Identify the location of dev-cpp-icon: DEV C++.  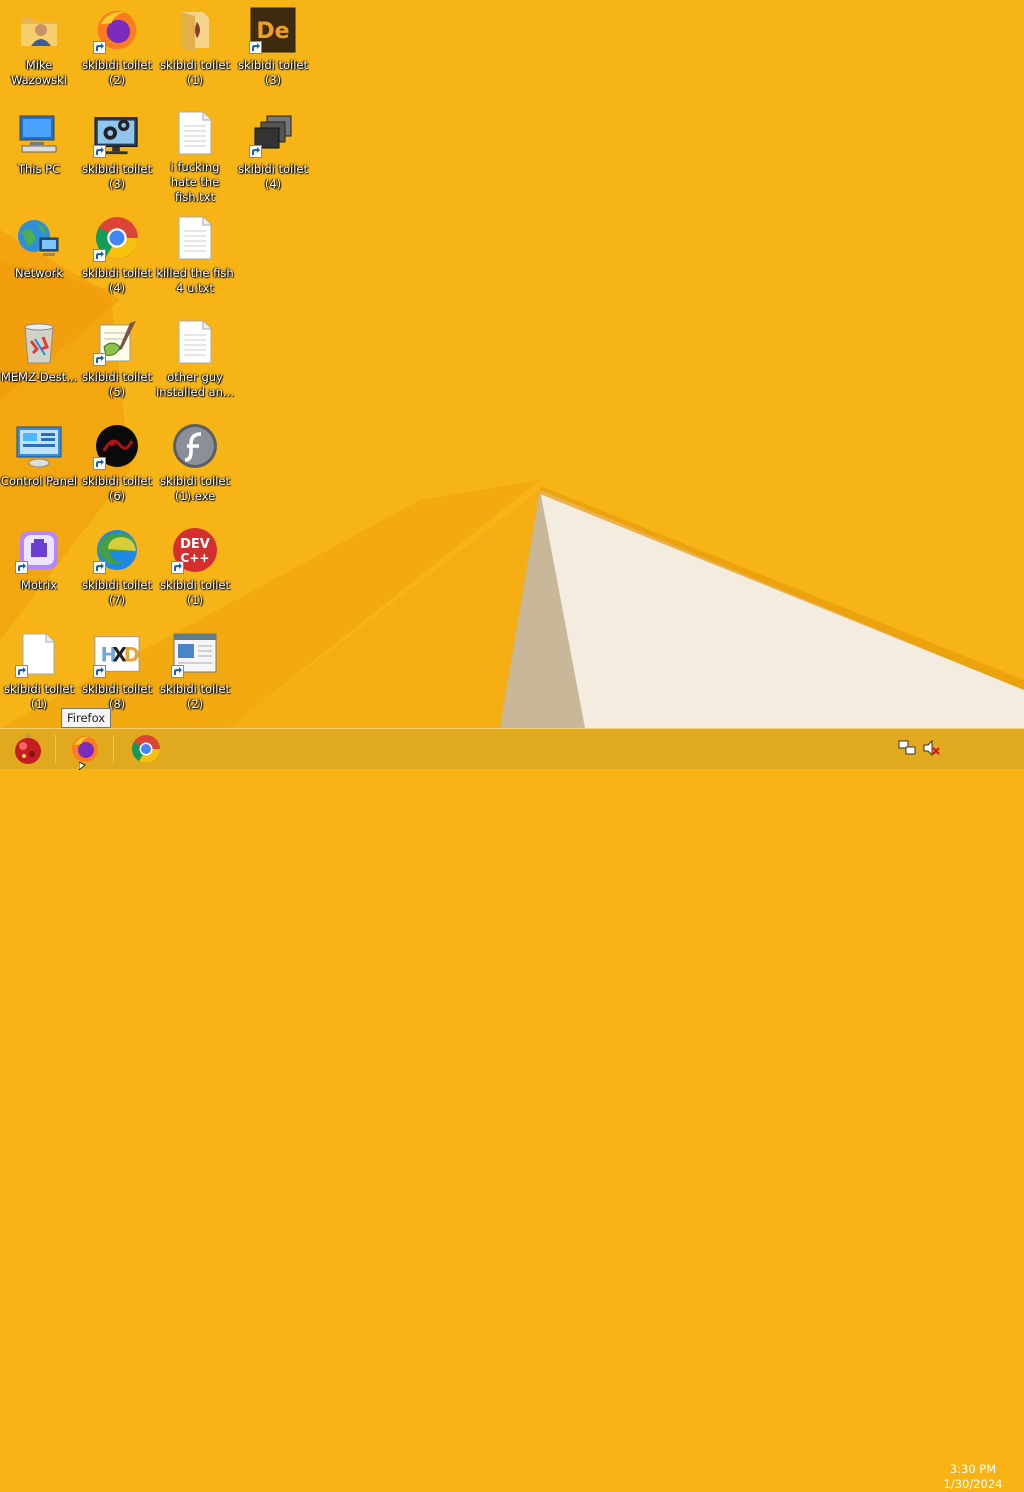
(195, 550).